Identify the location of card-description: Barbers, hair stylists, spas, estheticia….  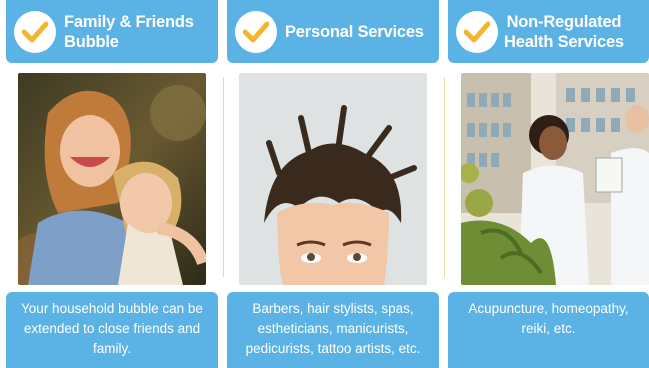
(333, 330).